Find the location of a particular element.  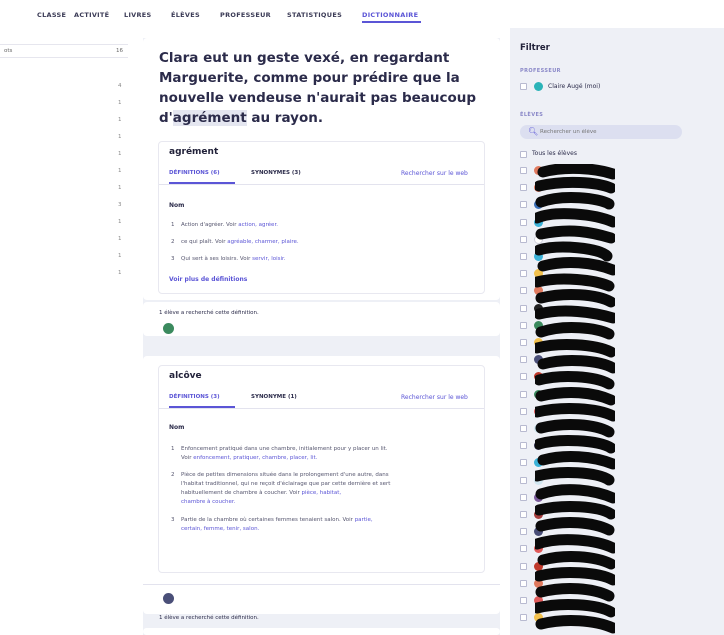

redaction-scribble is located at coordinates (575, 399).